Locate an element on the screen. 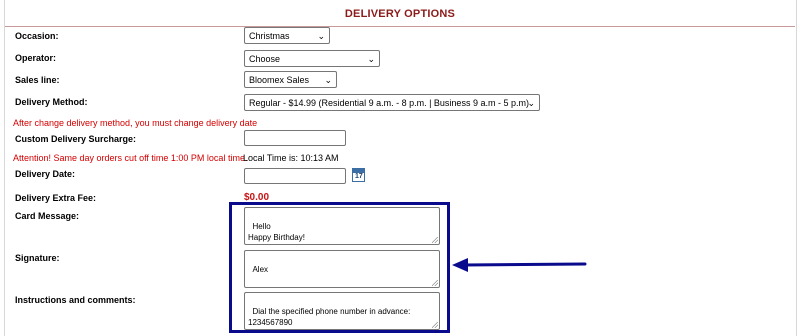 The image size is (800, 336). occasion-value: Christmas is located at coordinates (269, 36).